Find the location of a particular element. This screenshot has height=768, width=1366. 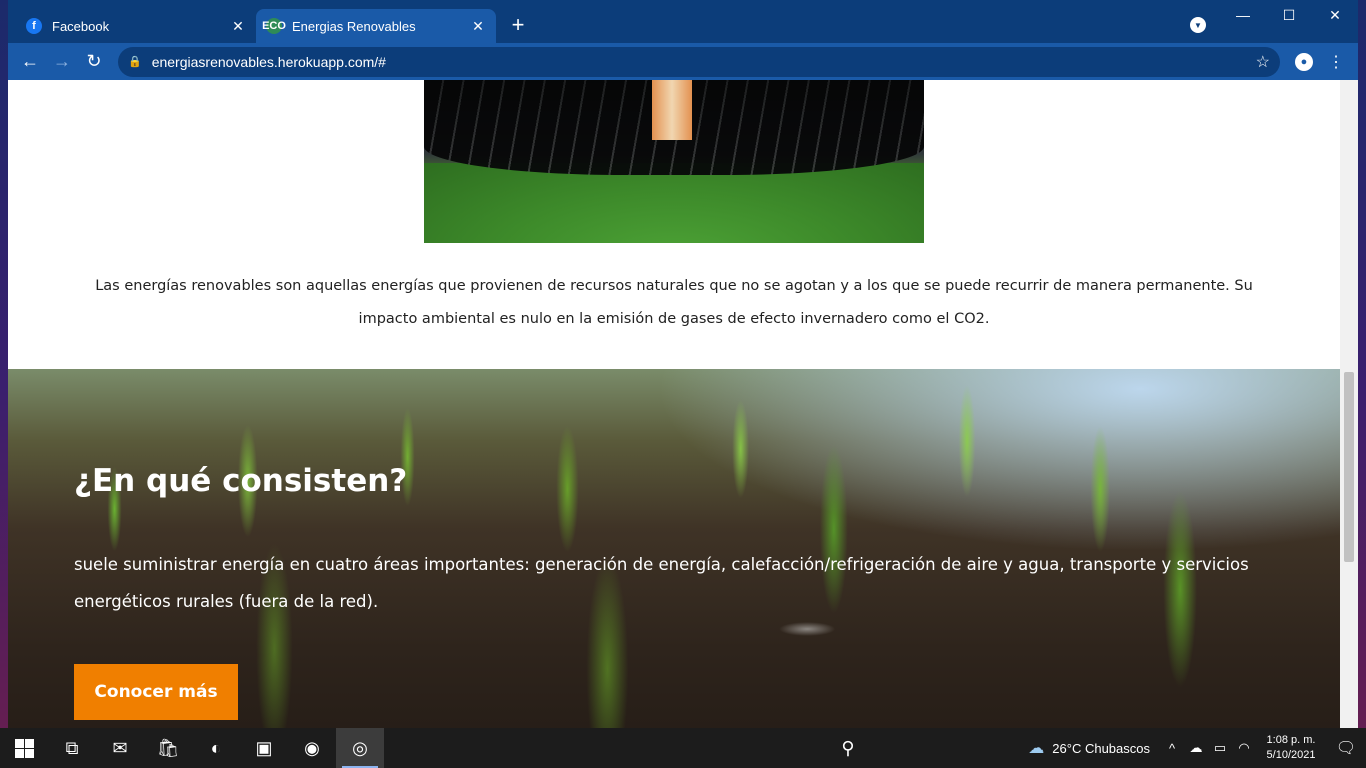

windows-logo-icon is located at coordinates (24, 748).